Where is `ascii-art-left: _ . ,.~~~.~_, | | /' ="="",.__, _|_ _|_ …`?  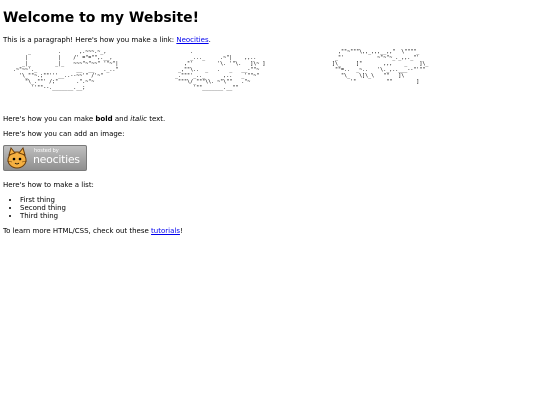
ascii-art-left: _ . ,.~~~.~_, | | /' ="="",.__, _|_ _|_ … is located at coordinates (66, 70).